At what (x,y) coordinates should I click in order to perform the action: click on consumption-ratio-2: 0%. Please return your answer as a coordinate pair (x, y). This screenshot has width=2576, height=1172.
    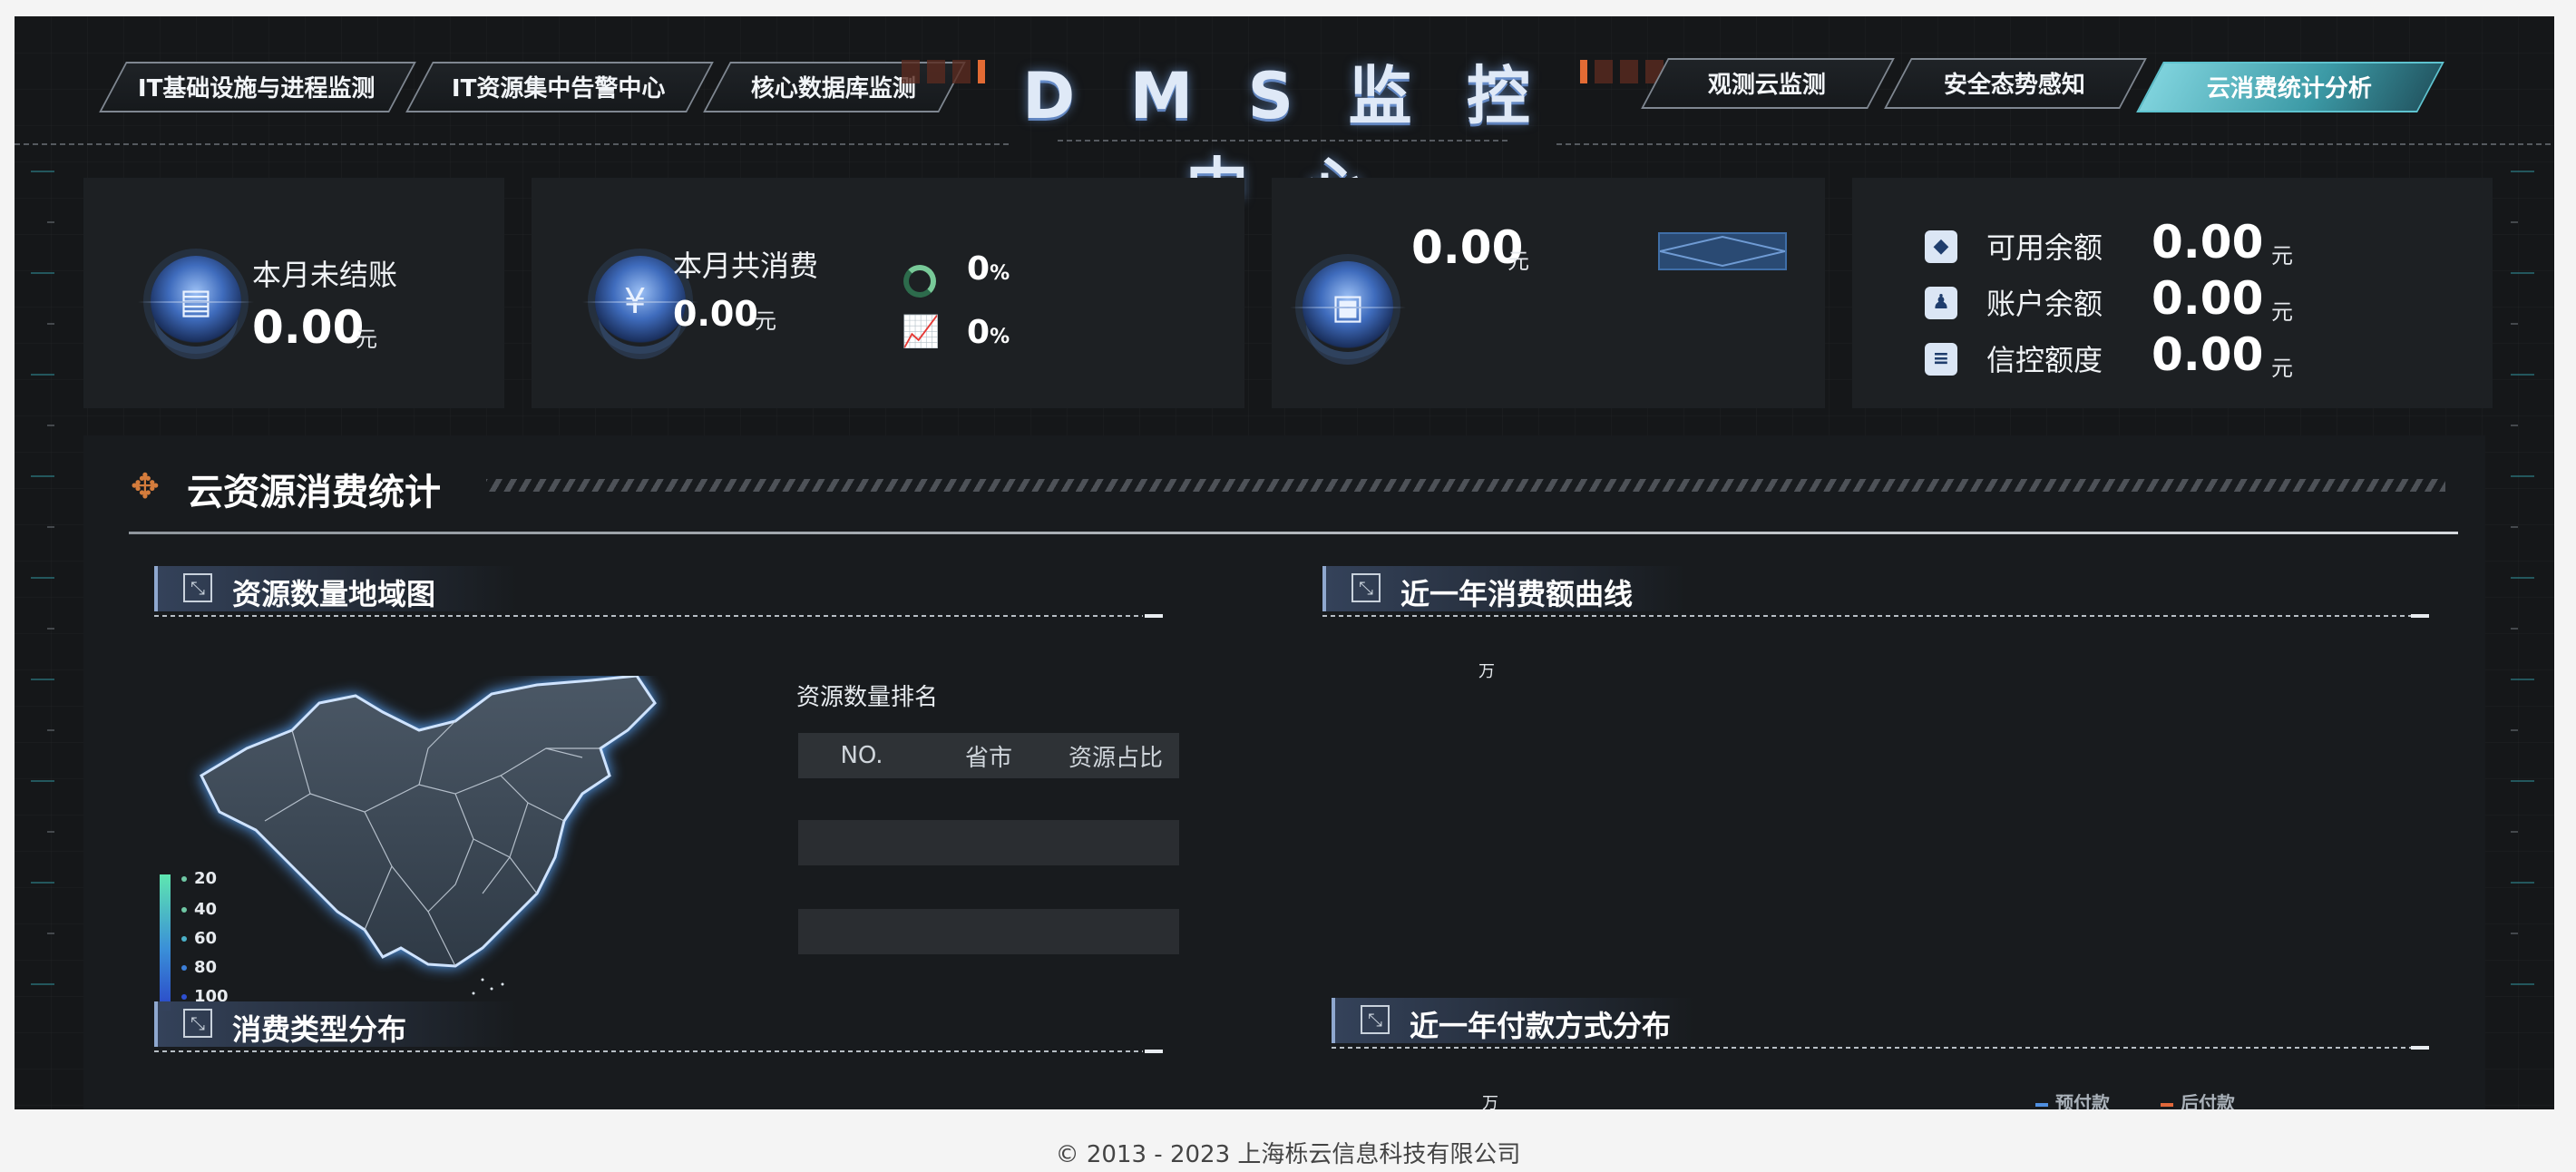
    Looking at the image, I should click on (988, 332).